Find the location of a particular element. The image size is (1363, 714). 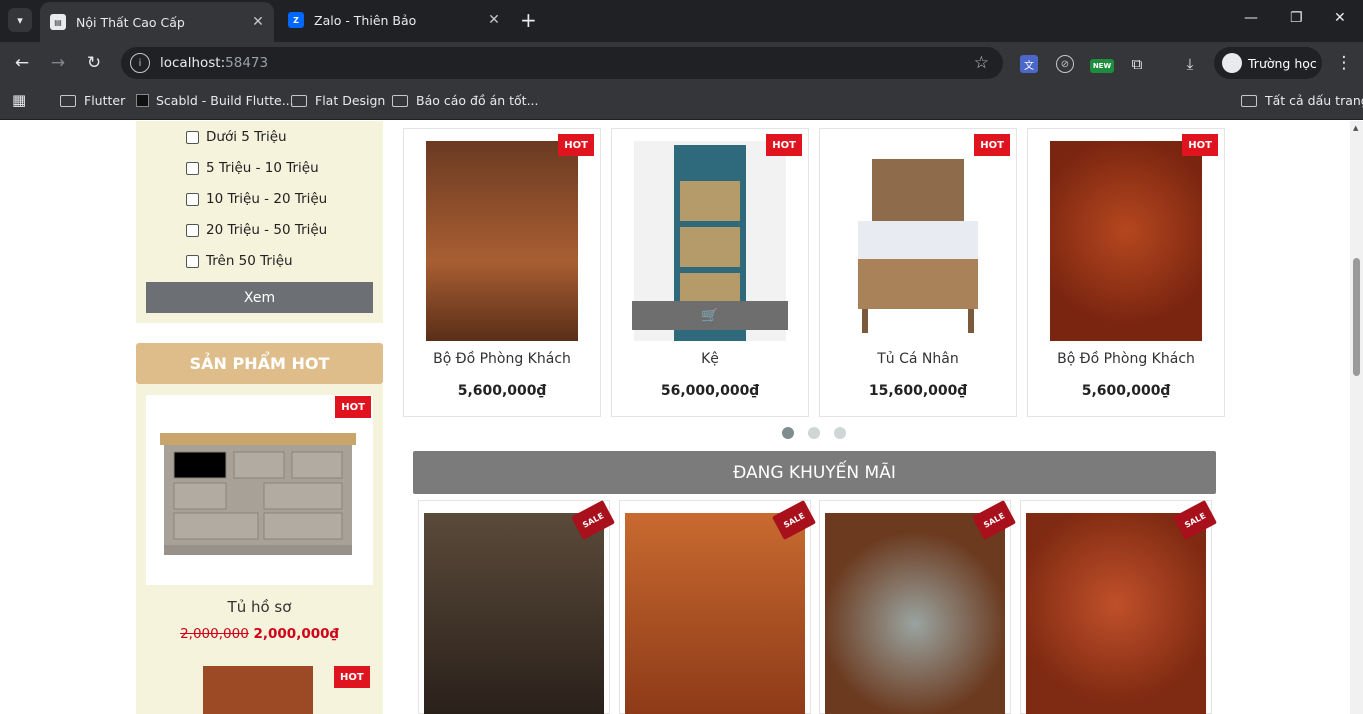

reload-button: ↻ is located at coordinates (94, 63).